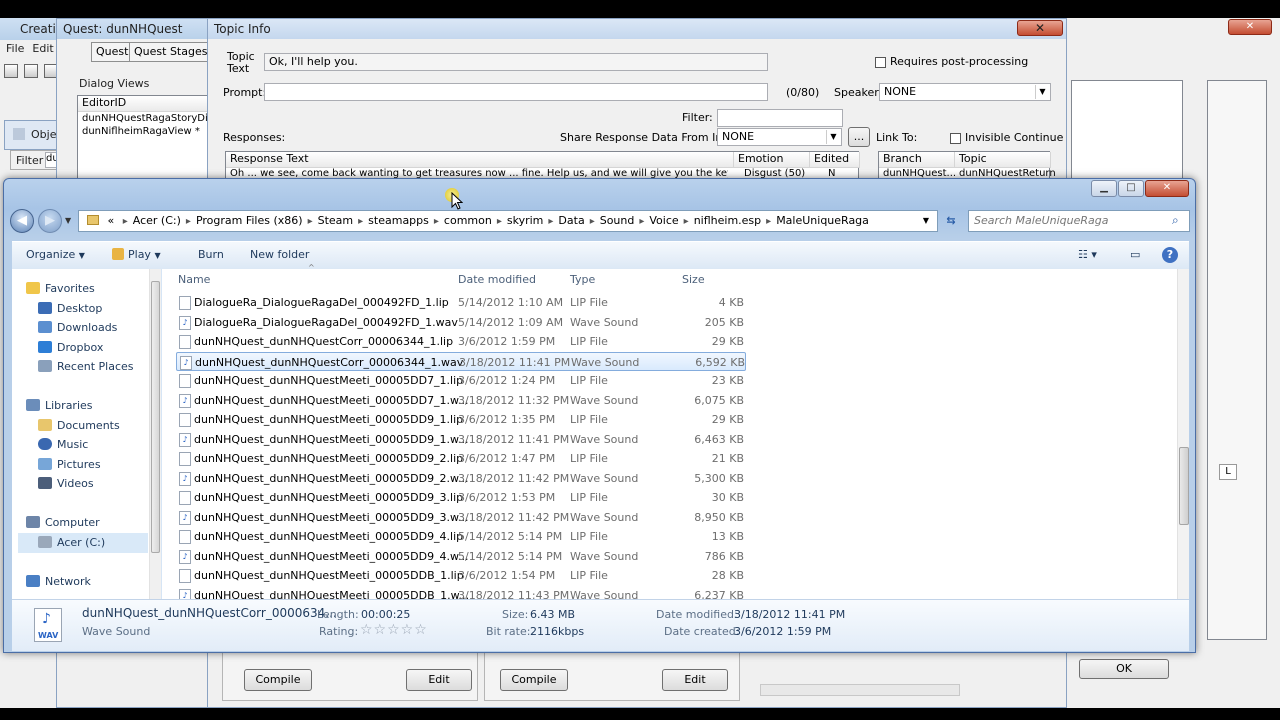 This screenshot has height=720, width=1280. Describe the element at coordinates (497, 279) in the screenshot. I see `date-modified-column-header: Date modified` at that location.